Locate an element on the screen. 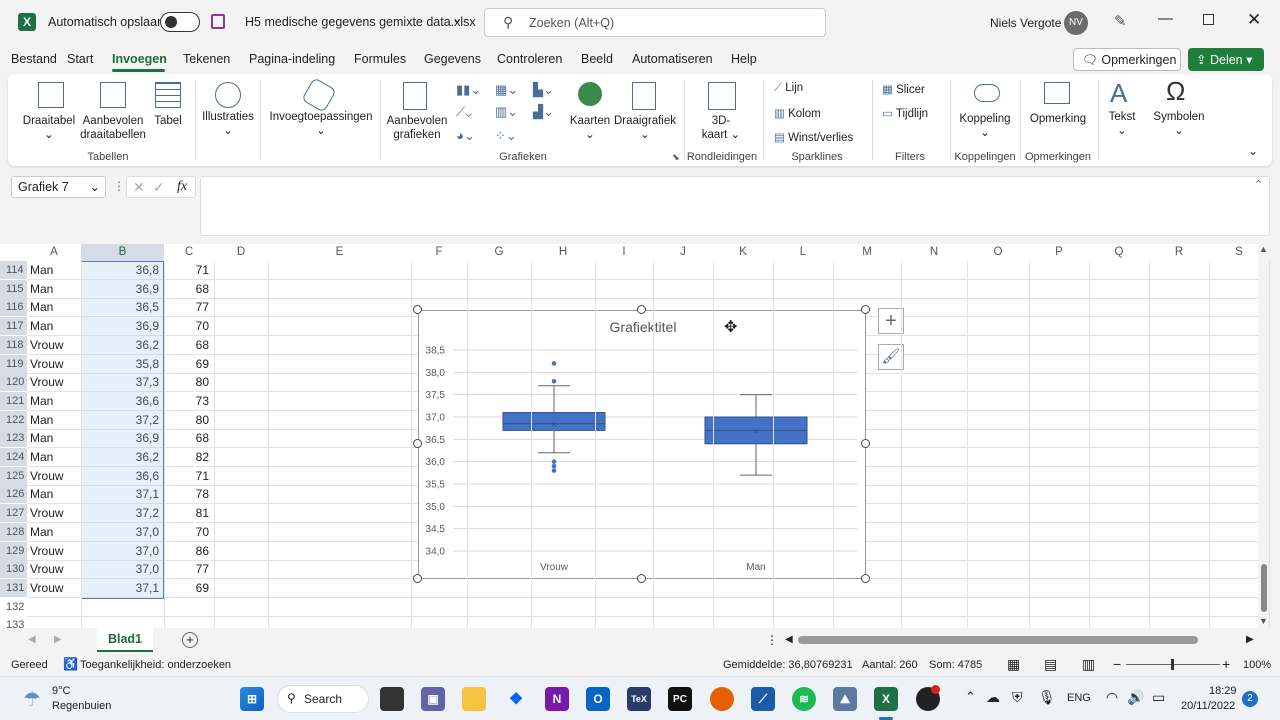 The height and width of the screenshot is (720, 1280). row-header: 121 is located at coordinates (13, 400).